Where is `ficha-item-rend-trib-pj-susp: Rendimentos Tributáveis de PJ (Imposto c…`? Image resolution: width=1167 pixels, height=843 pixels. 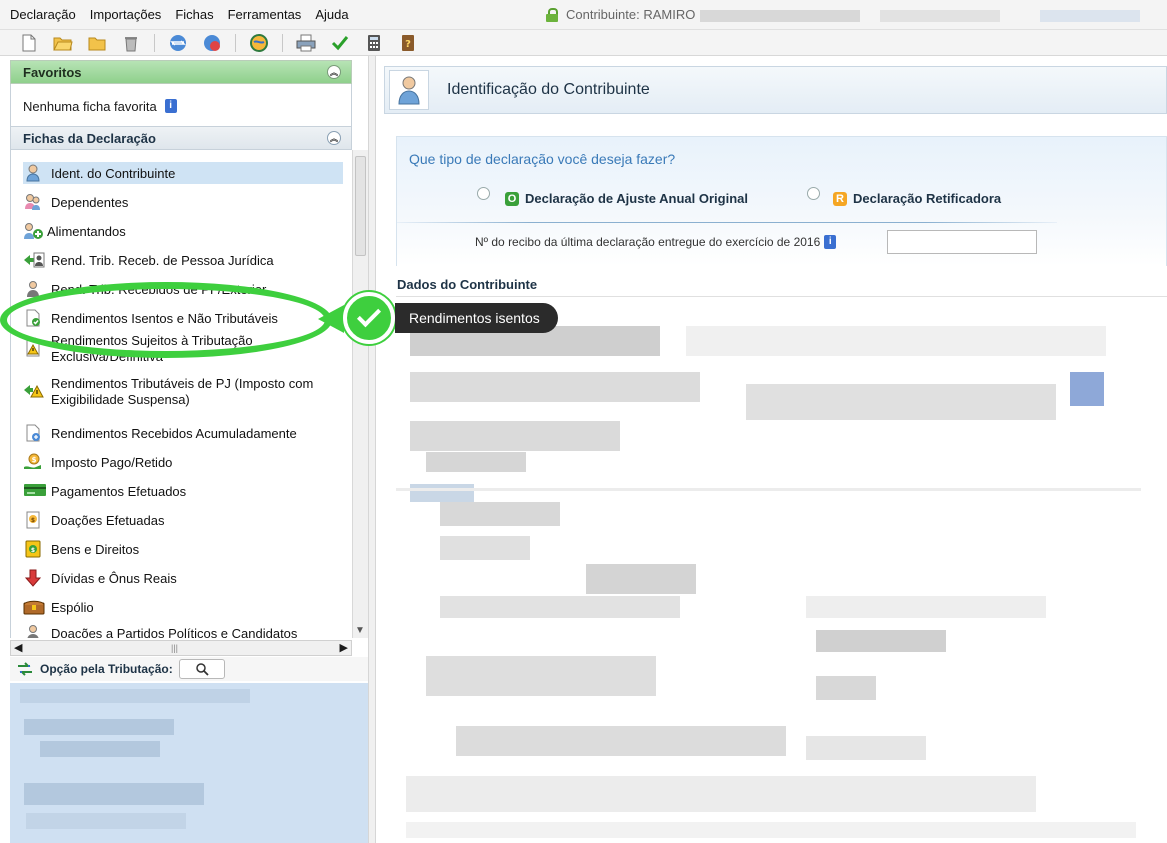 ficha-item-rend-trib-pj-susp: Rendimentos Tributáveis de PJ (Imposto c… is located at coordinates (183, 393).